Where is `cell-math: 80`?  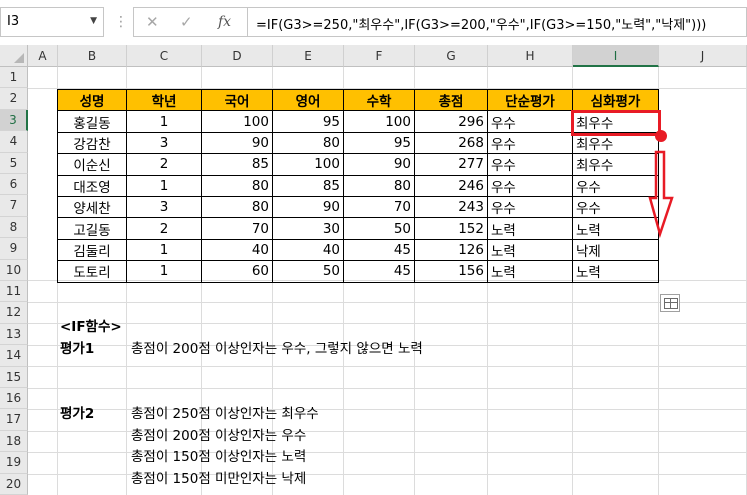
cell-math: 80 is located at coordinates (379, 185).